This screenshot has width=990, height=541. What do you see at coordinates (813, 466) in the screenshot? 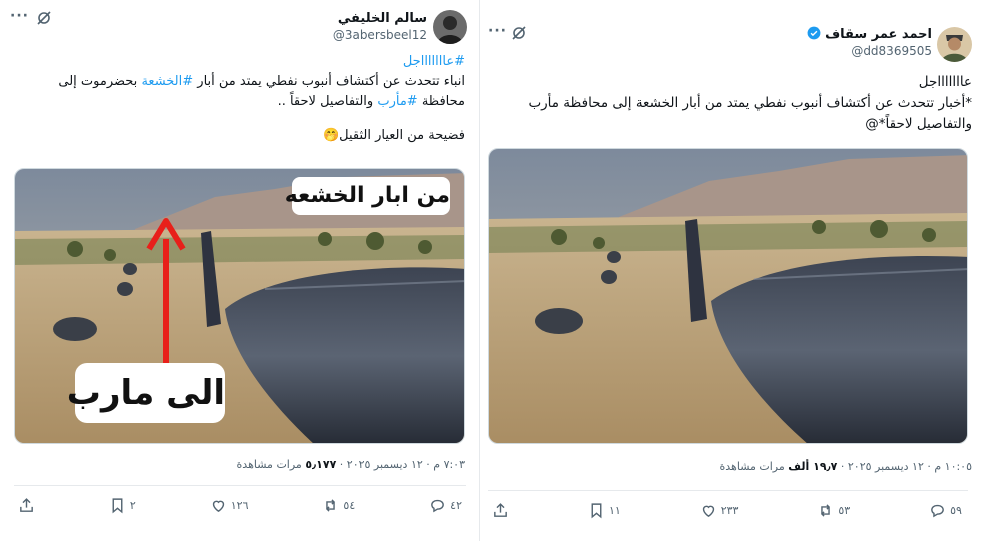
I see `view-count: ١٩٫٧ ألف` at bounding box center [813, 466].